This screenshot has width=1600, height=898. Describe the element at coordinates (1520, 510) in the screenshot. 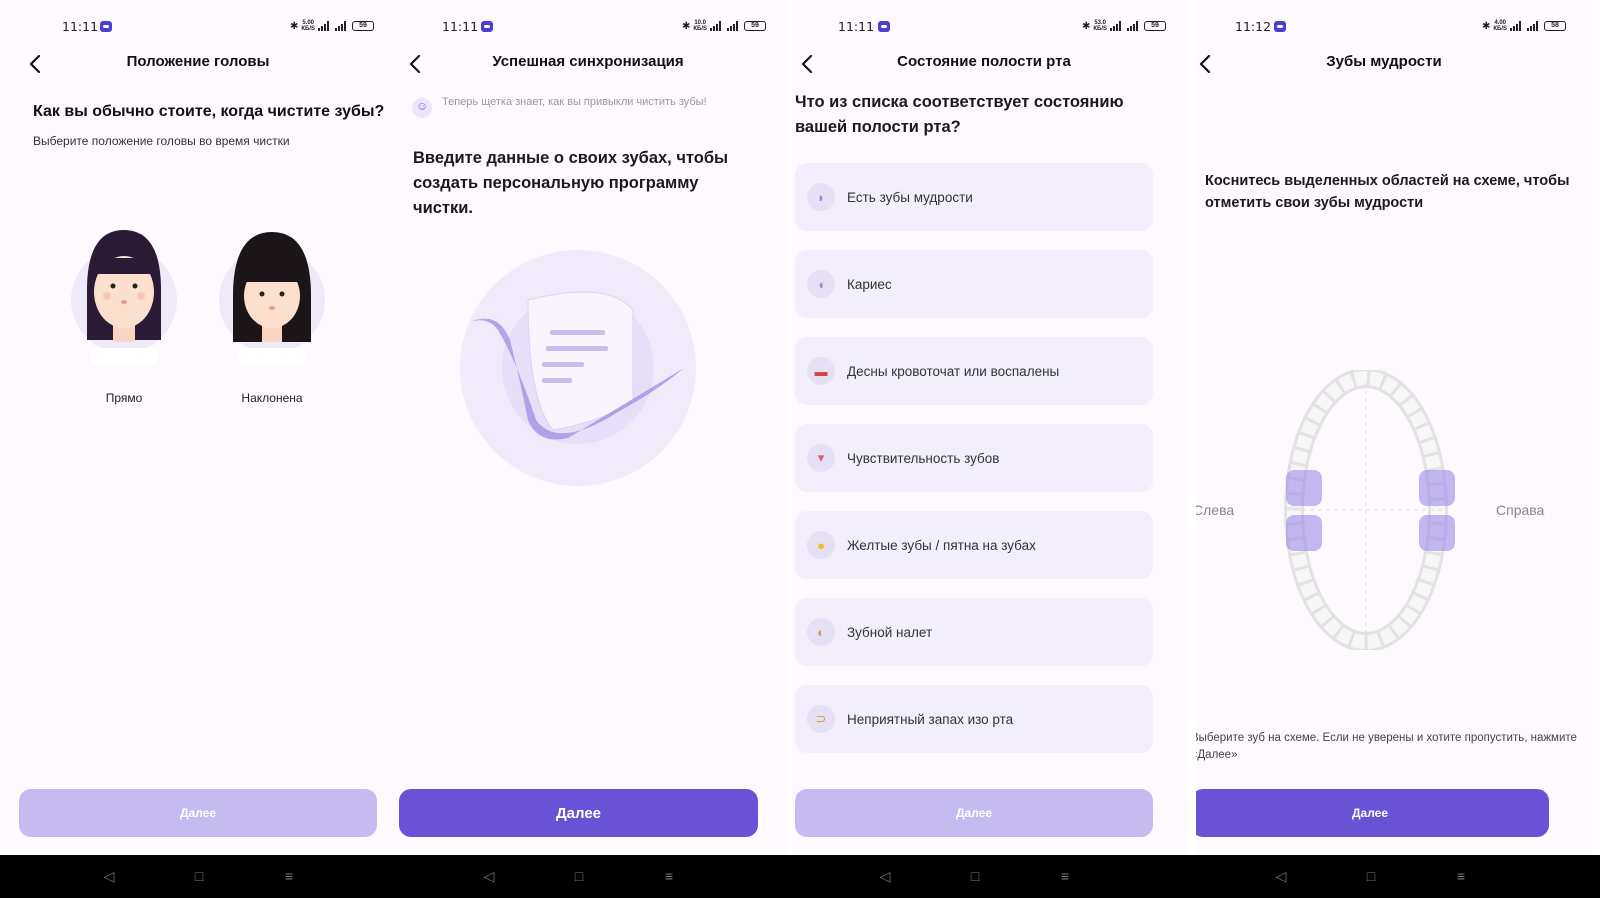

I see `right-label: Справа` at that location.